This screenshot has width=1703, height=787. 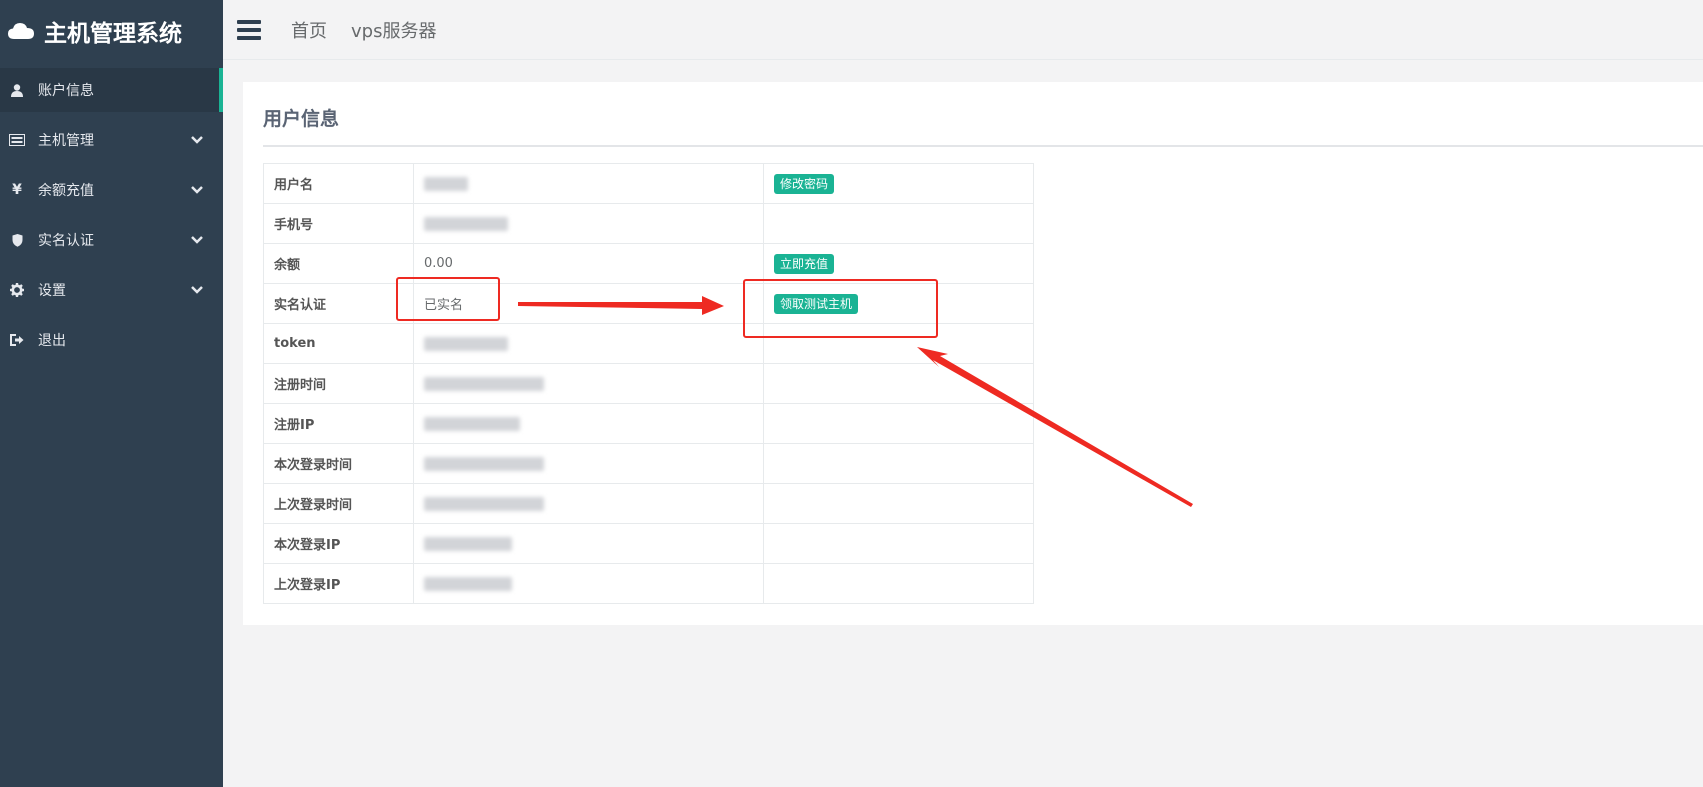 I want to click on sidebar-item-settings: 设置, so click(x=111, y=290).